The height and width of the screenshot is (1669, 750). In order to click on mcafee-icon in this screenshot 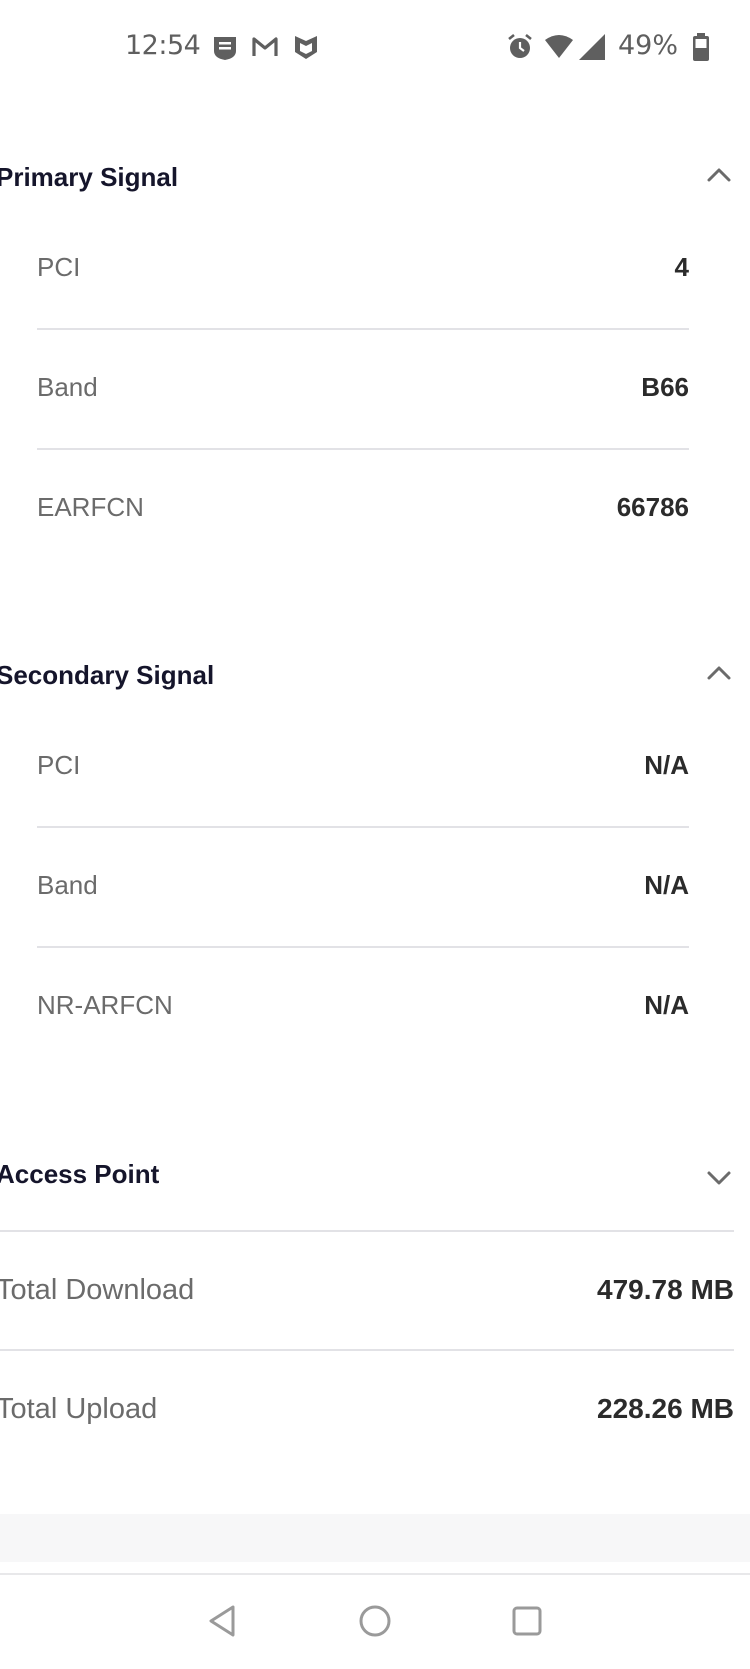, I will do `click(306, 47)`.